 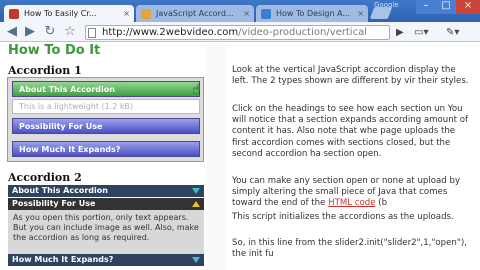 What do you see at coordinates (351, 203) in the screenshot?
I see `html-code-link: HTML code` at bounding box center [351, 203].